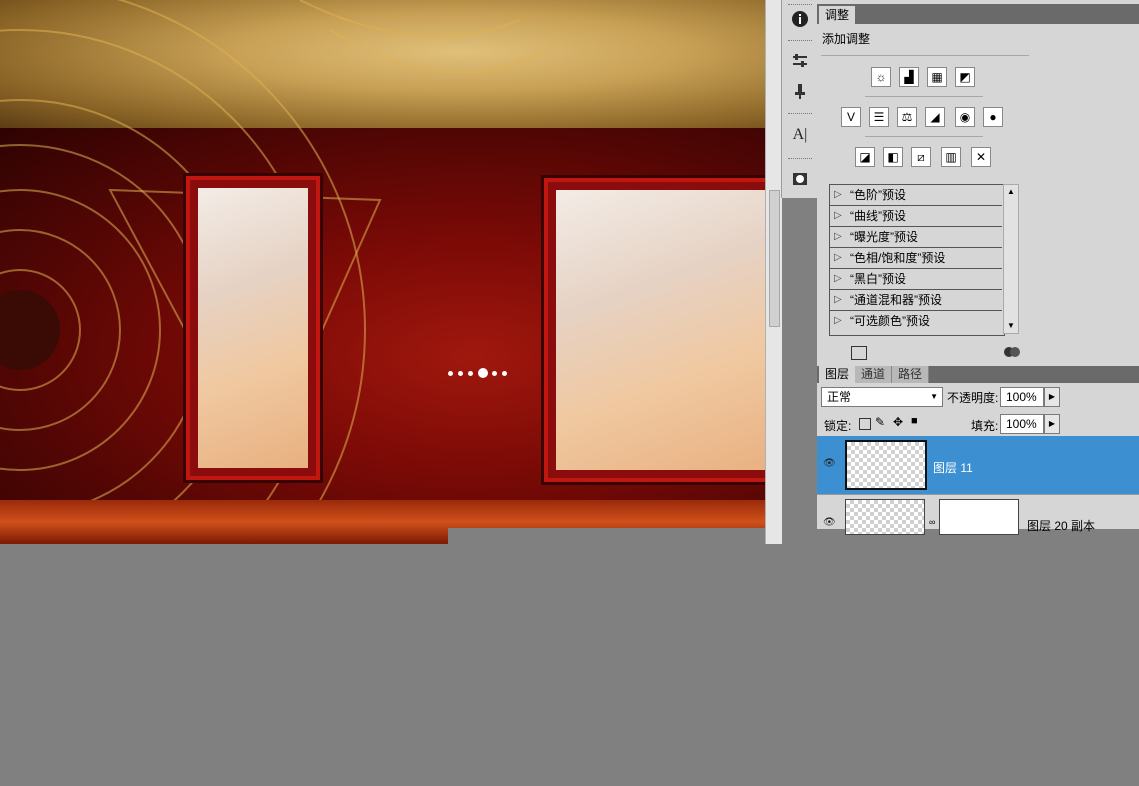 This screenshot has height=786, width=1139. I want to click on tab-channels: 通道, so click(874, 374).